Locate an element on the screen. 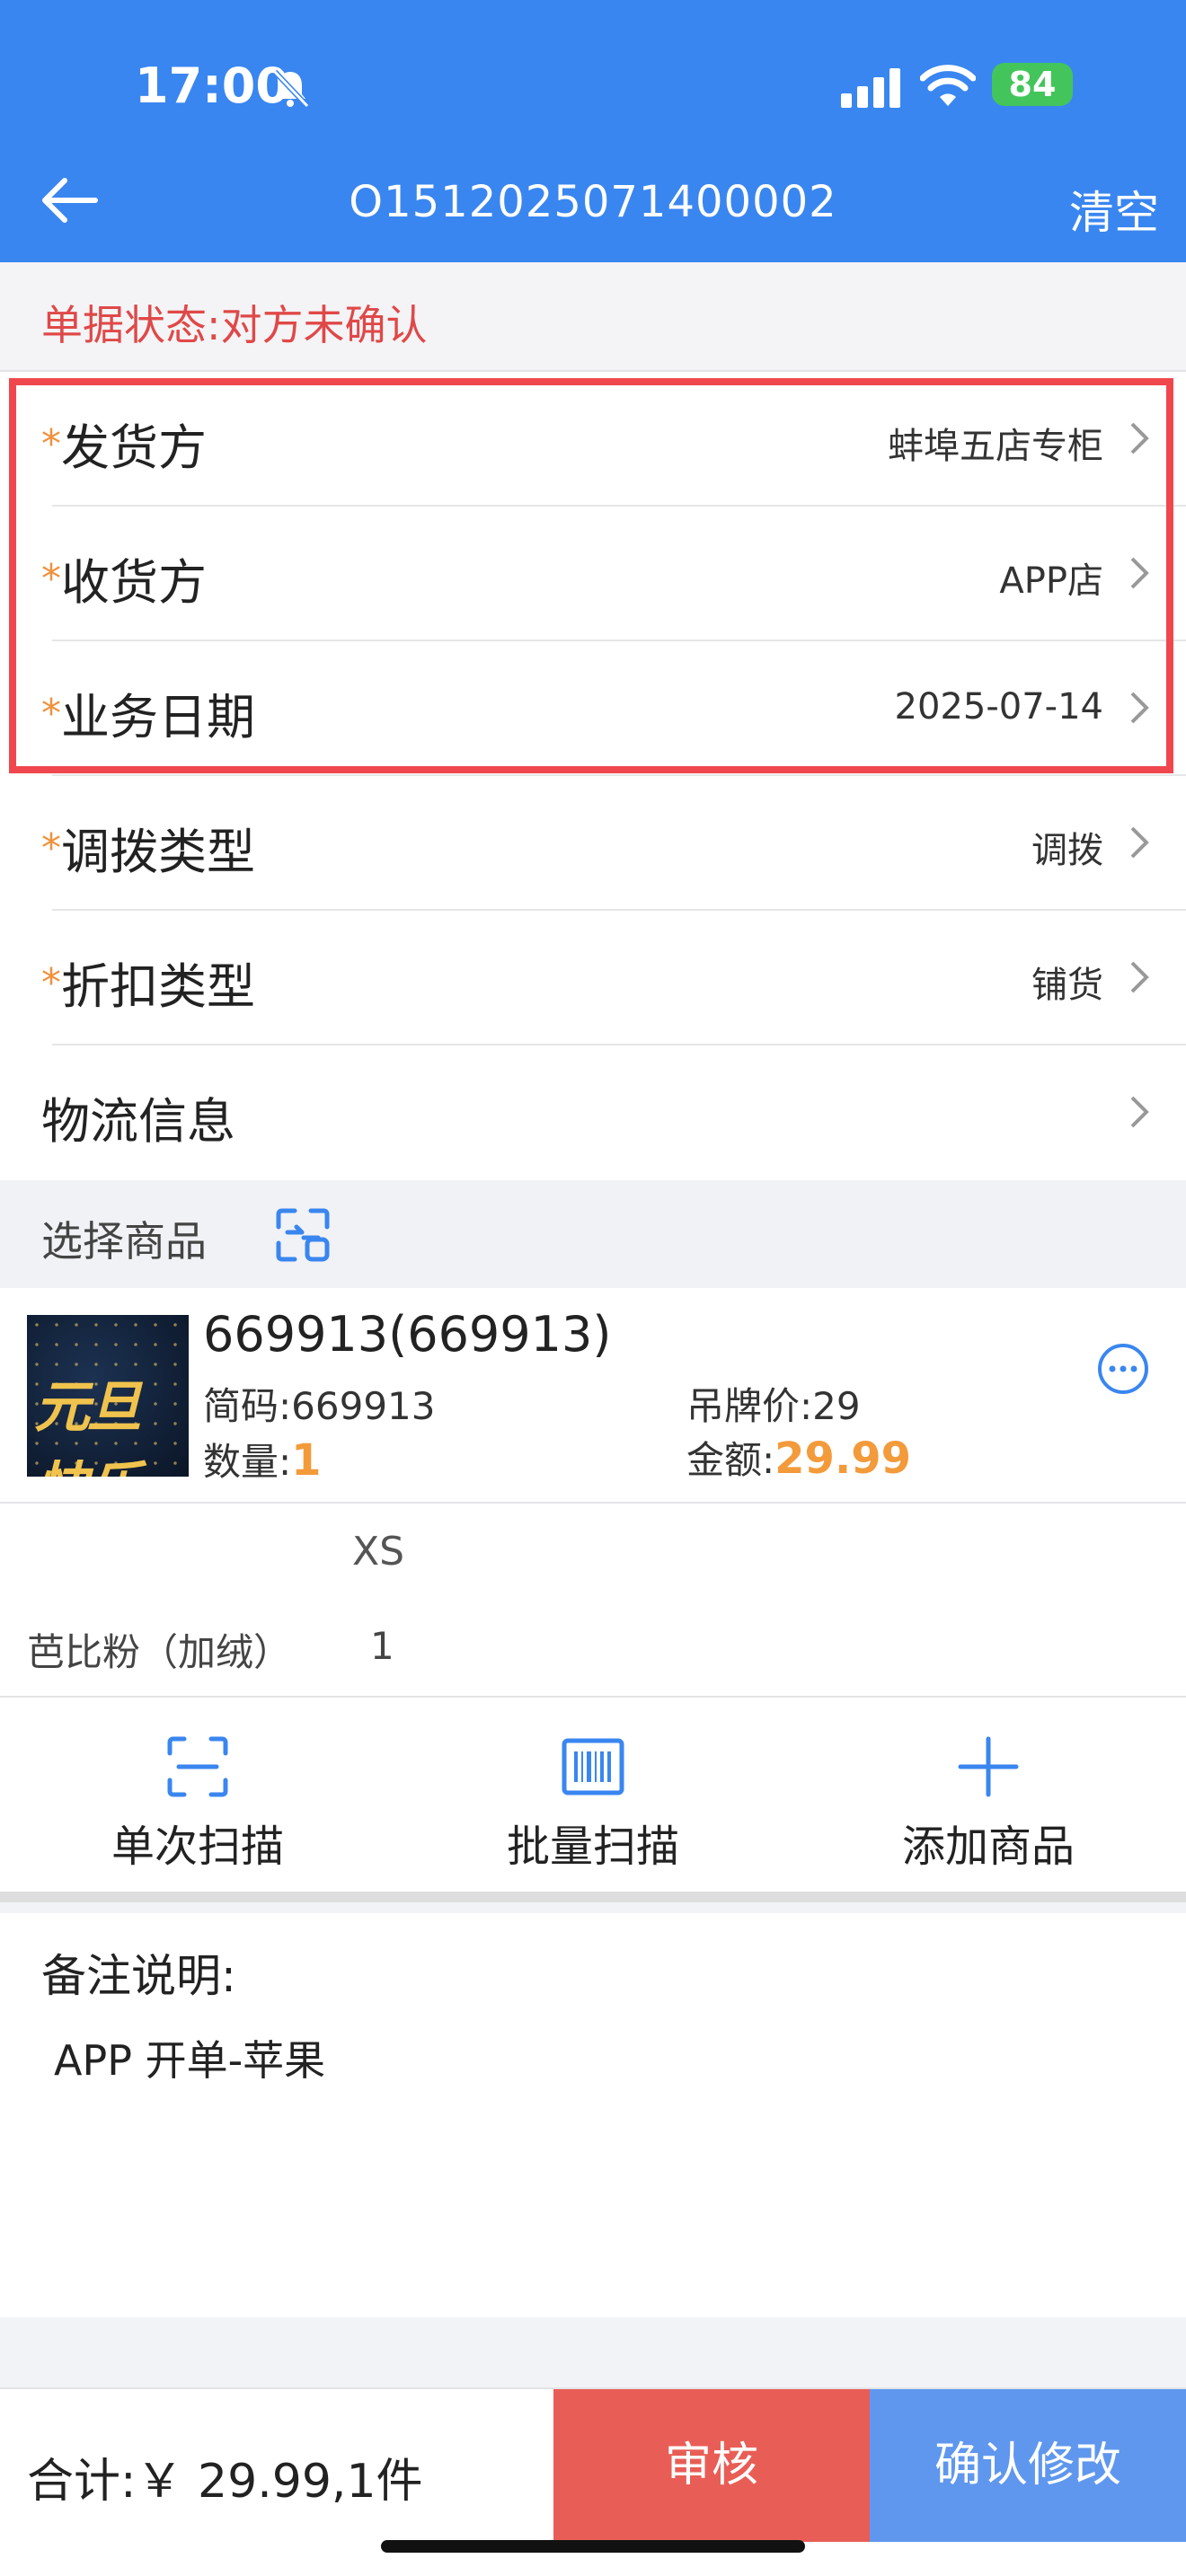 This screenshot has width=1186, height=2576. switch-scan-icon is located at coordinates (303, 1235).